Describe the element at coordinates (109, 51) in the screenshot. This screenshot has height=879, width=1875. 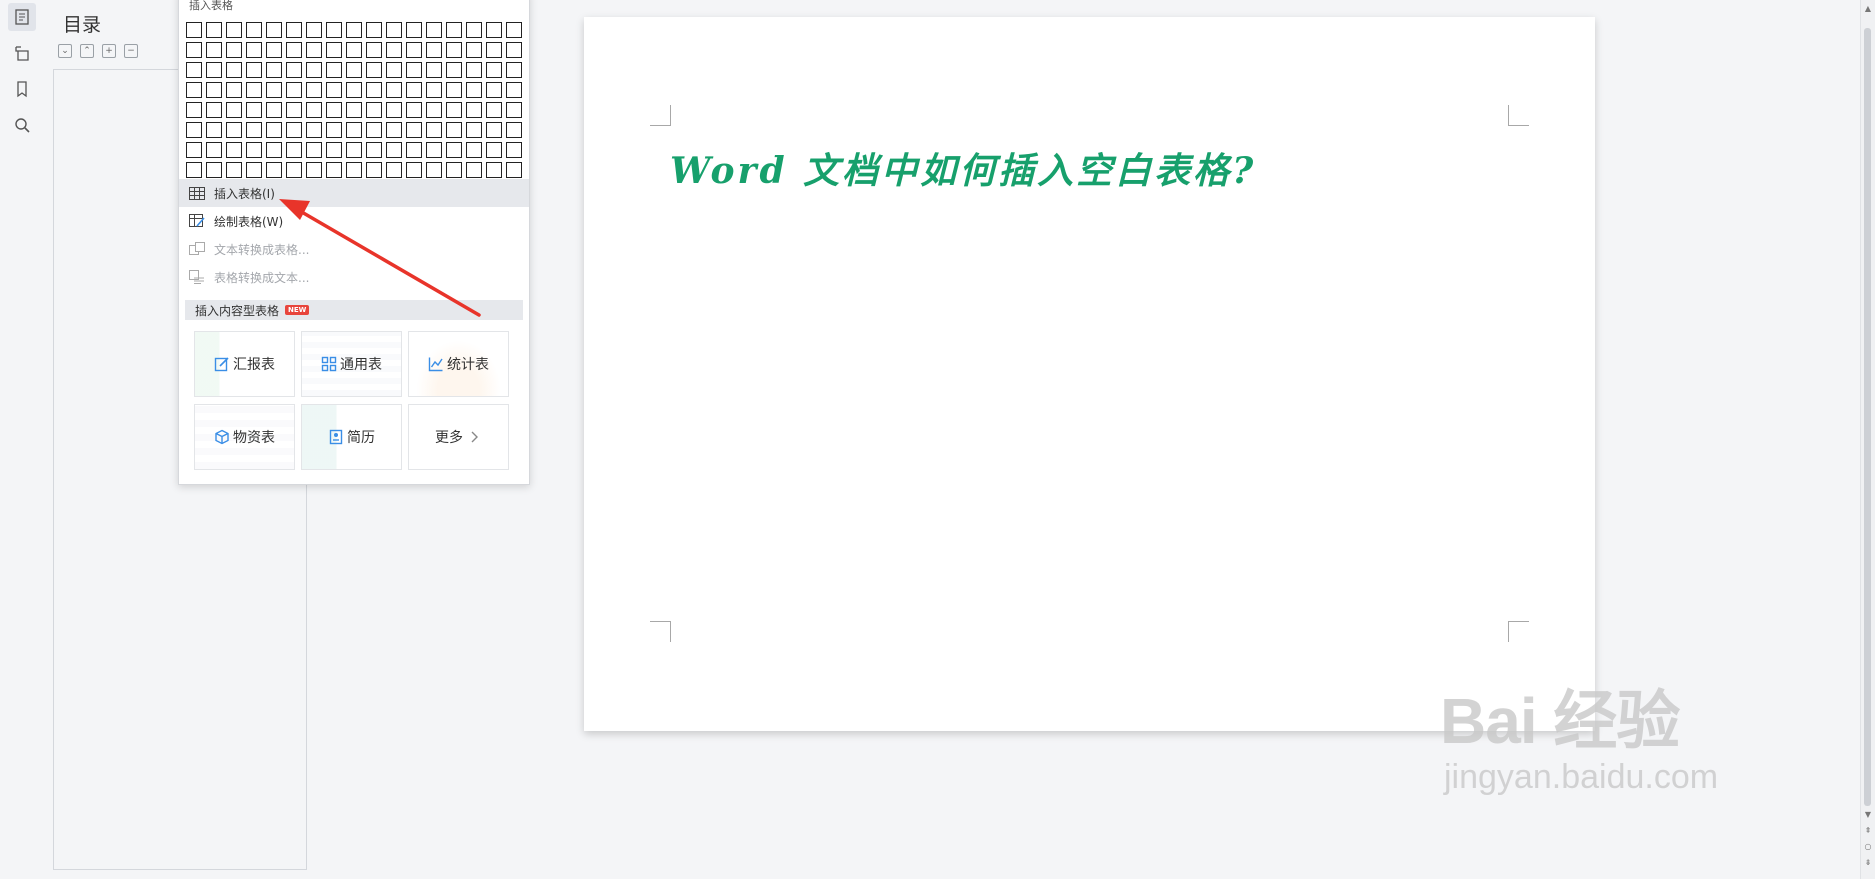
I see `add-heading-icon: +` at that location.